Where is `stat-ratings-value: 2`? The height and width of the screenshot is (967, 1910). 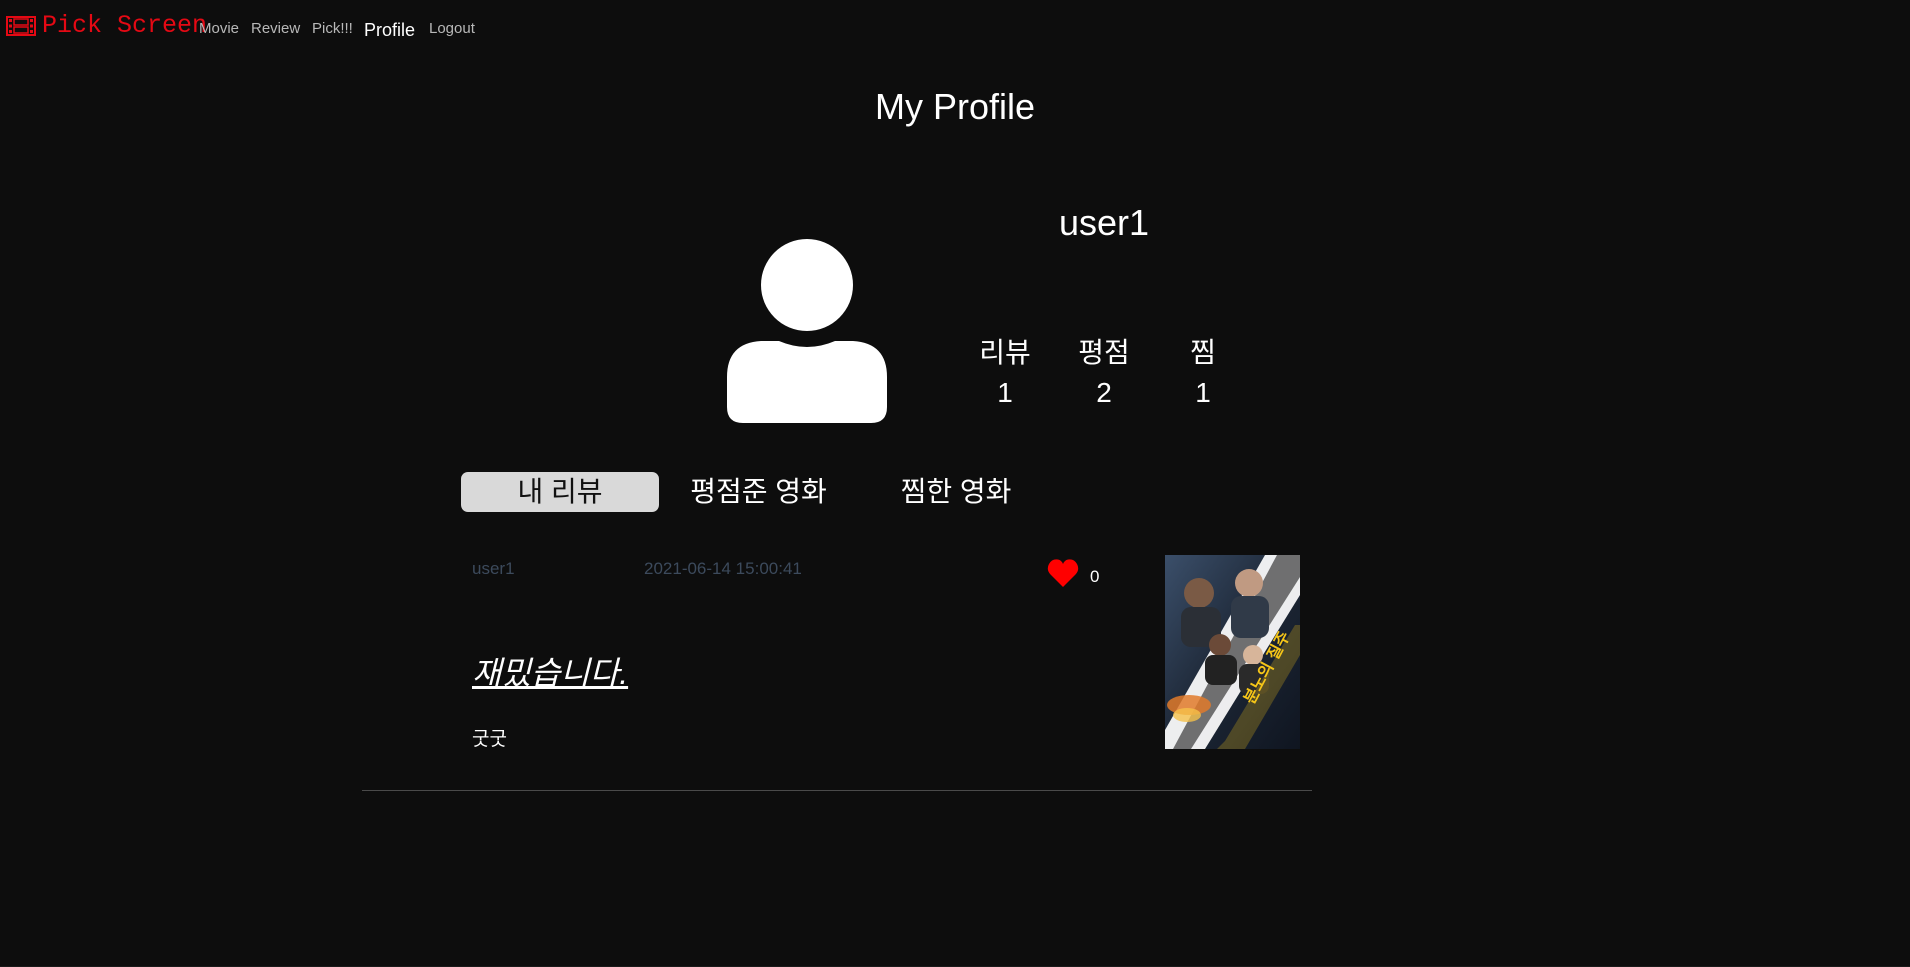
stat-ratings-value: 2 is located at coordinates (1104, 392).